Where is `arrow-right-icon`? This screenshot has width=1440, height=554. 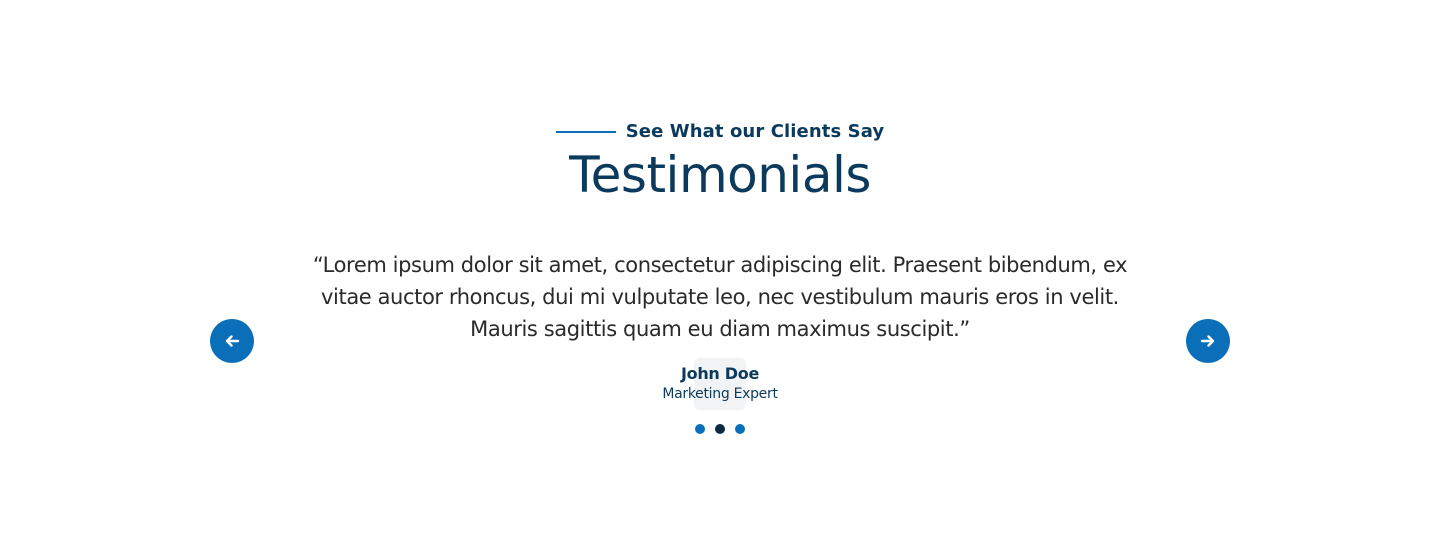 arrow-right-icon is located at coordinates (1207, 341).